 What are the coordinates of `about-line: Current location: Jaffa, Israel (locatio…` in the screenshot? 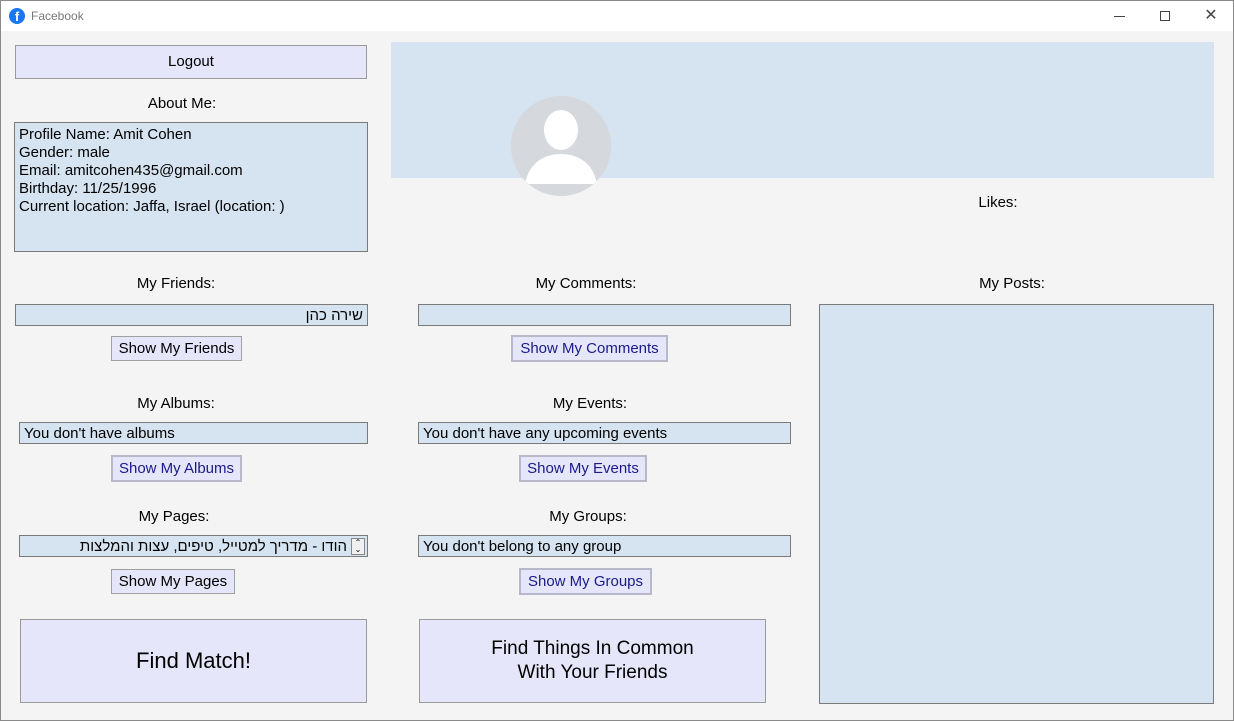 It's located at (152, 206).